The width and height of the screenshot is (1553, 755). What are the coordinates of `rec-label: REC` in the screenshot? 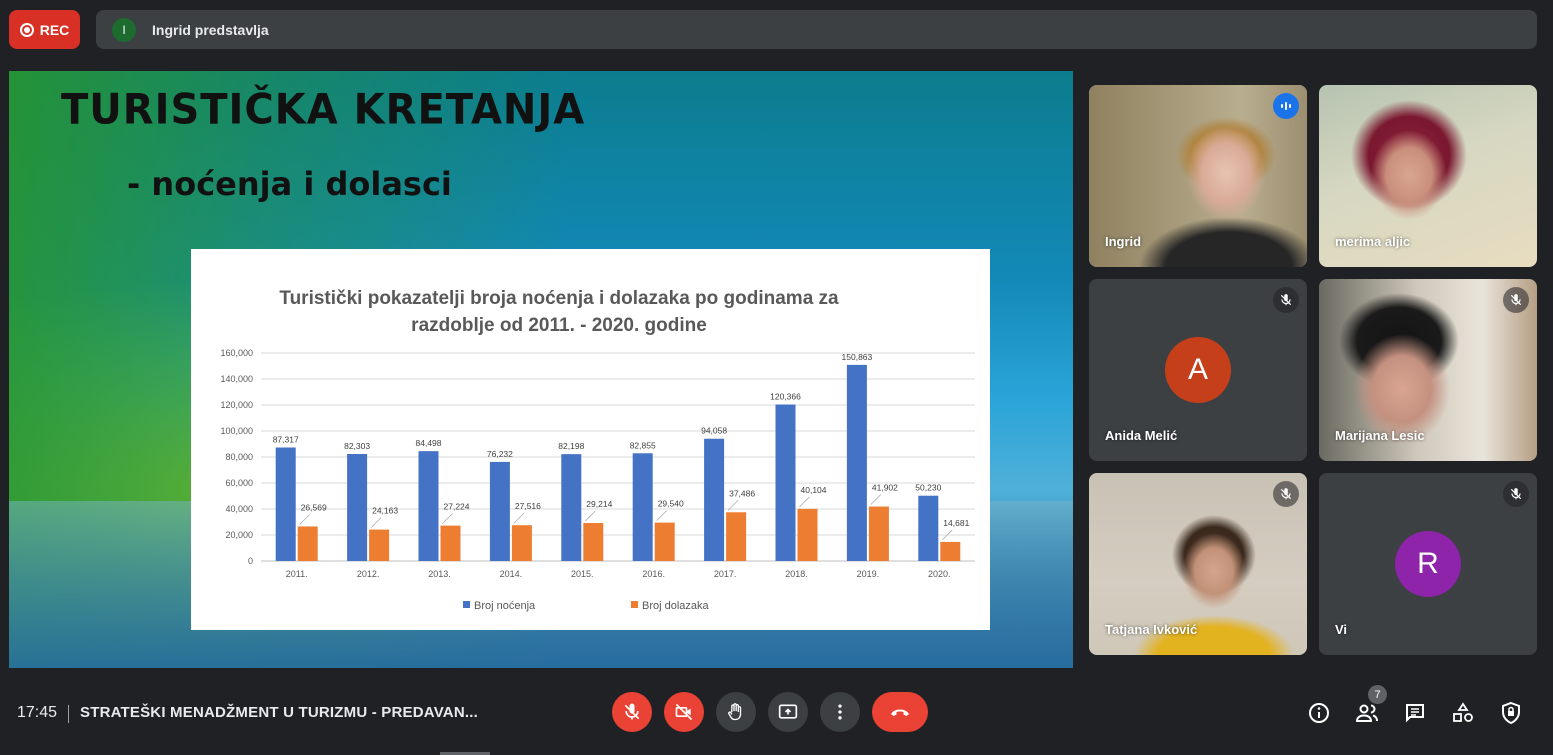 It's located at (54, 29).